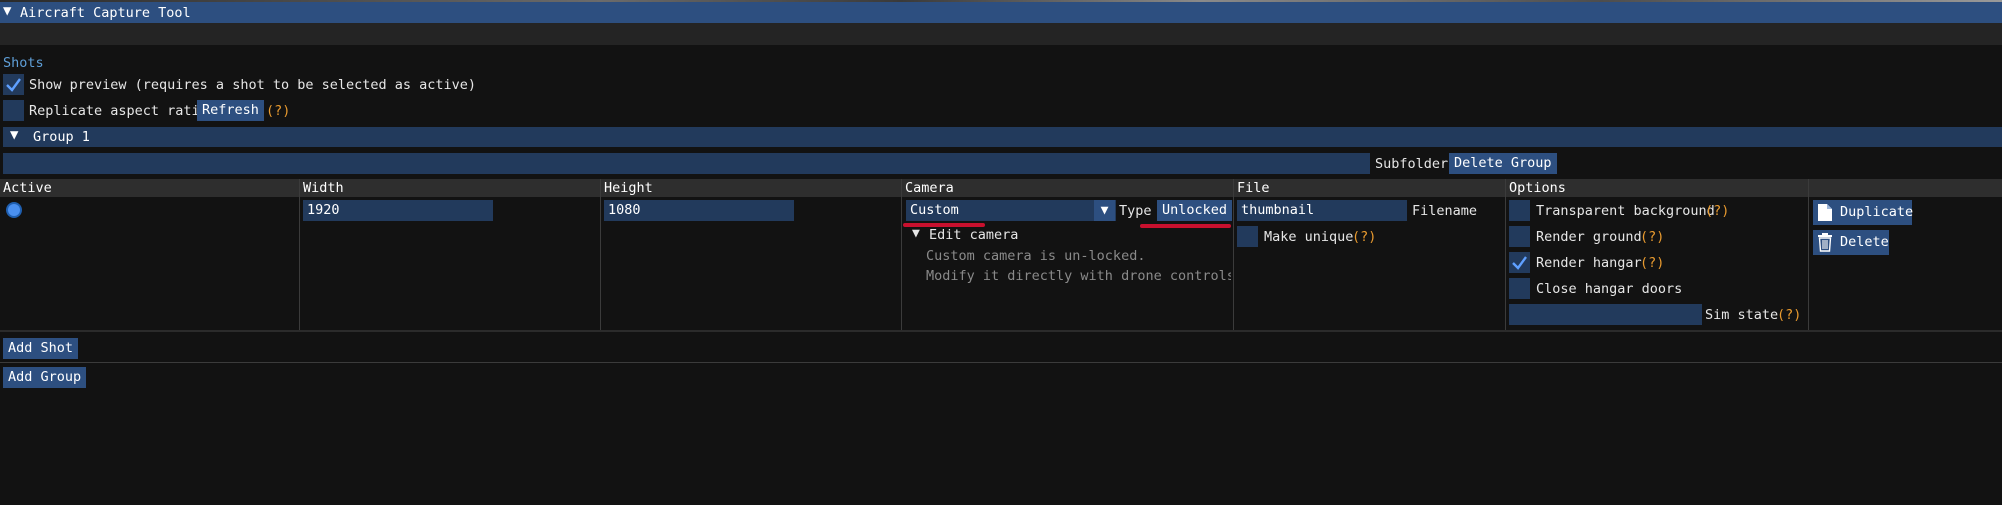 The height and width of the screenshot is (505, 2002). Describe the element at coordinates (149, 188) in the screenshot. I see `column-header-active: Active` at that location.